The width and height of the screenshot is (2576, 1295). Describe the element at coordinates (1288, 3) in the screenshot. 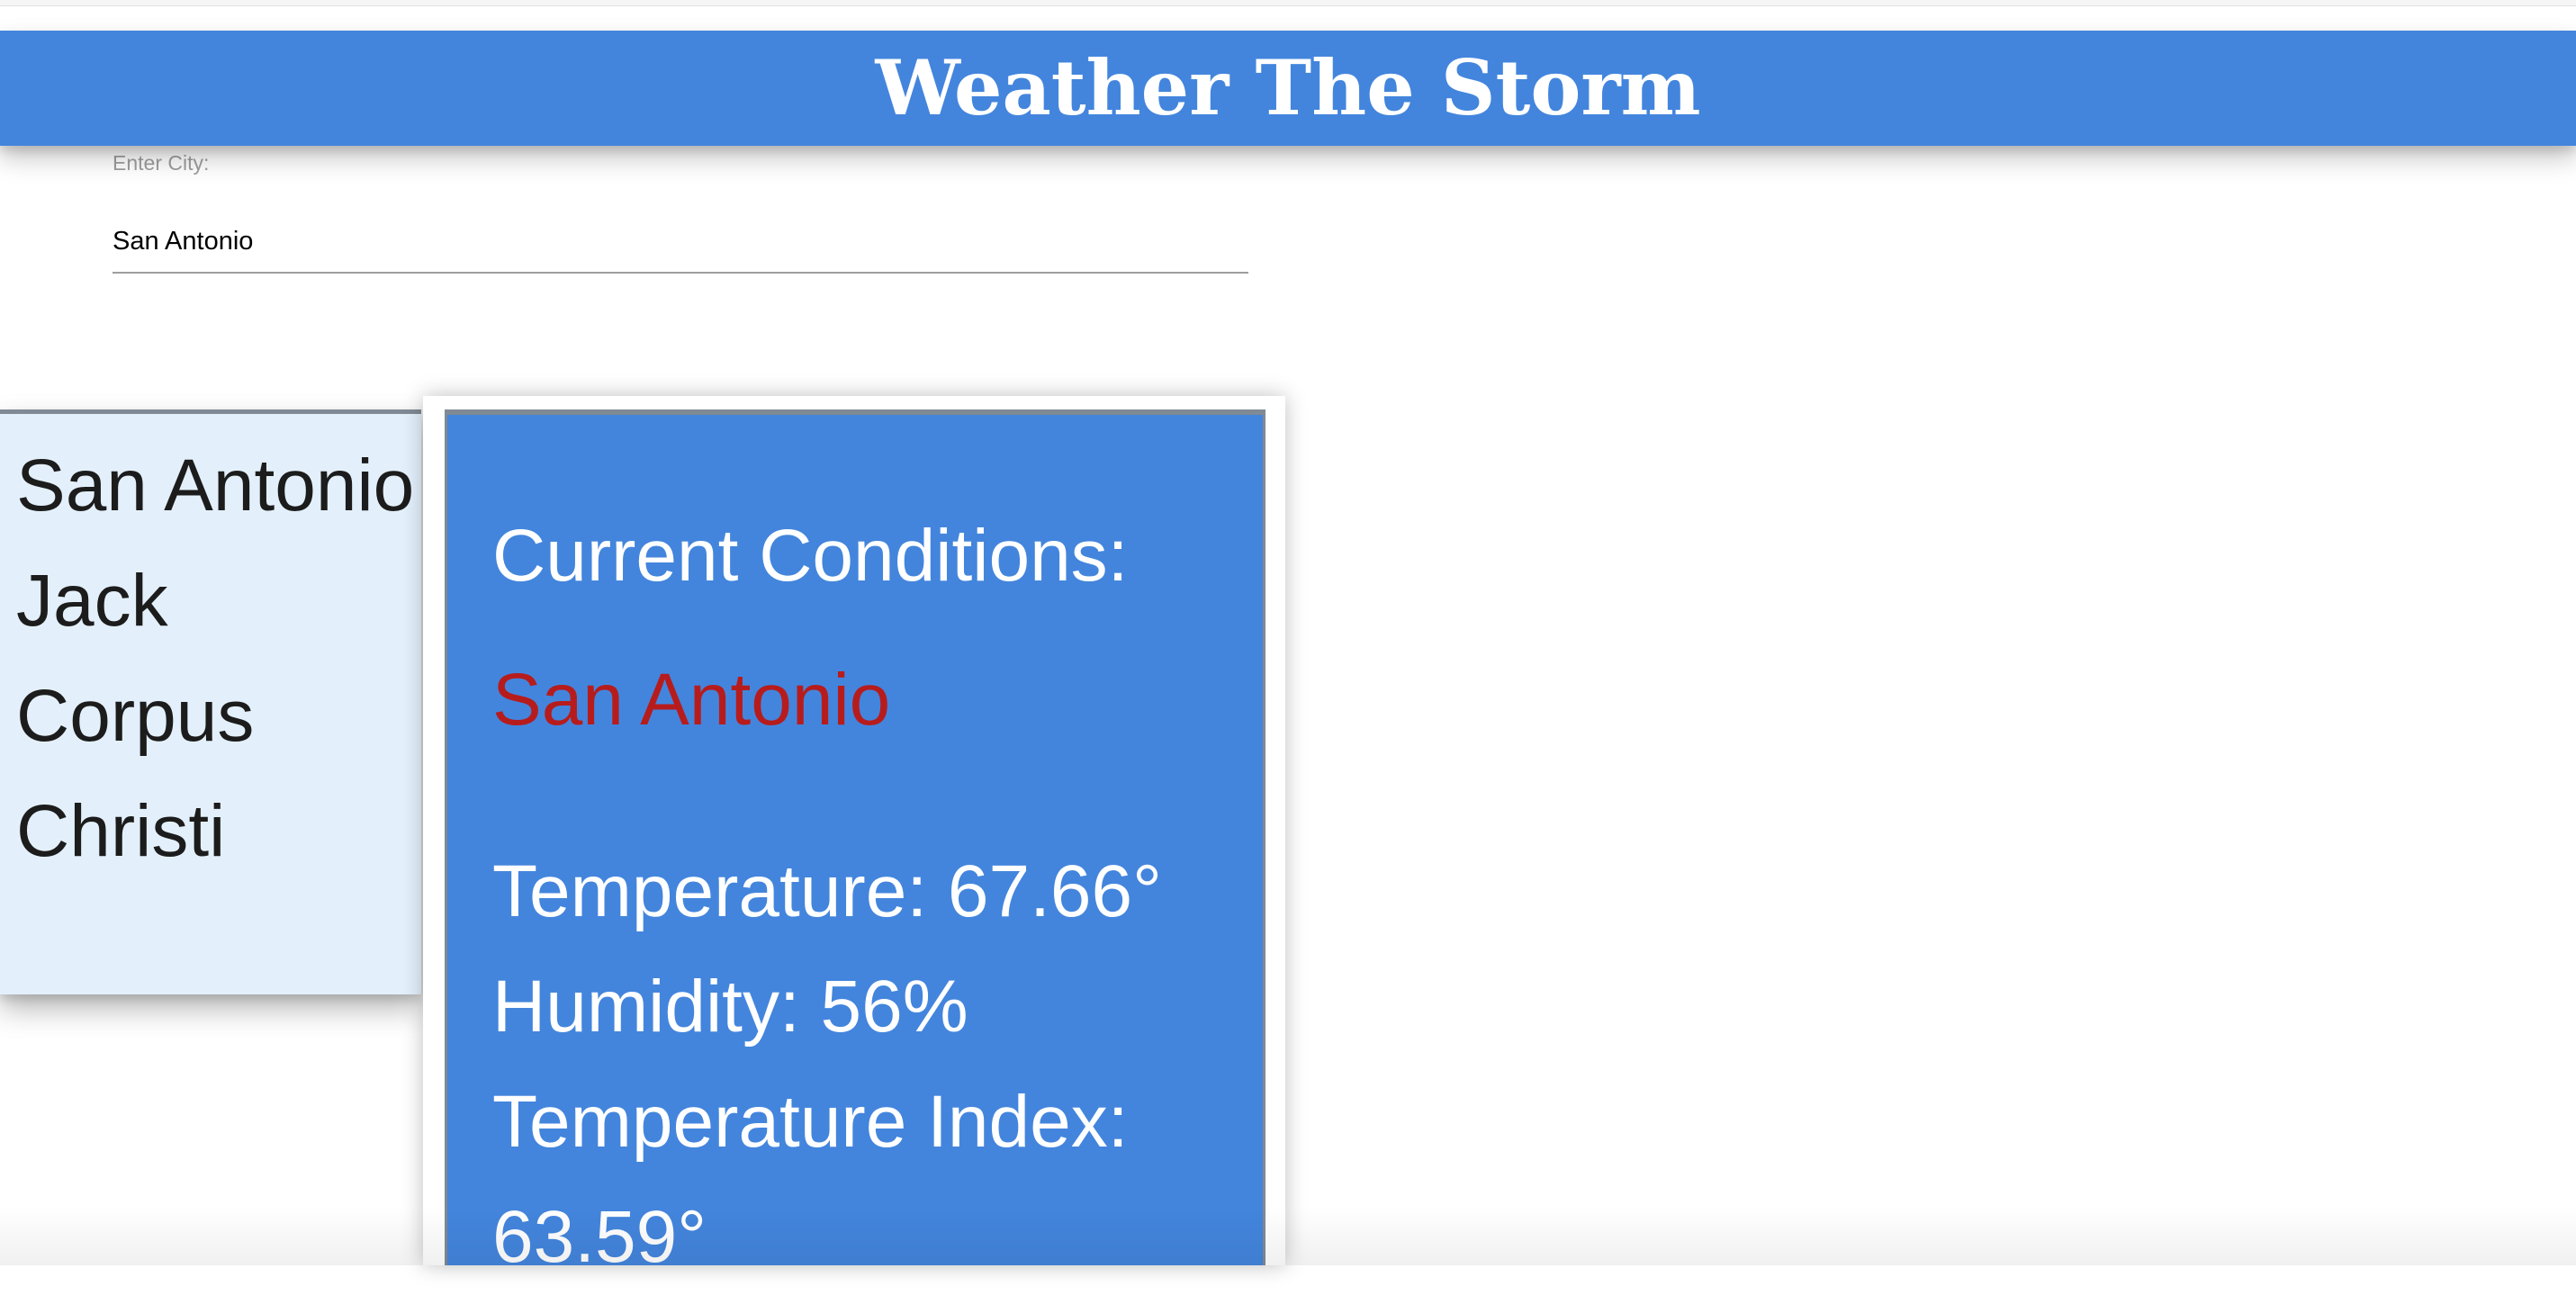

I see `browser-top-edge` at that location.